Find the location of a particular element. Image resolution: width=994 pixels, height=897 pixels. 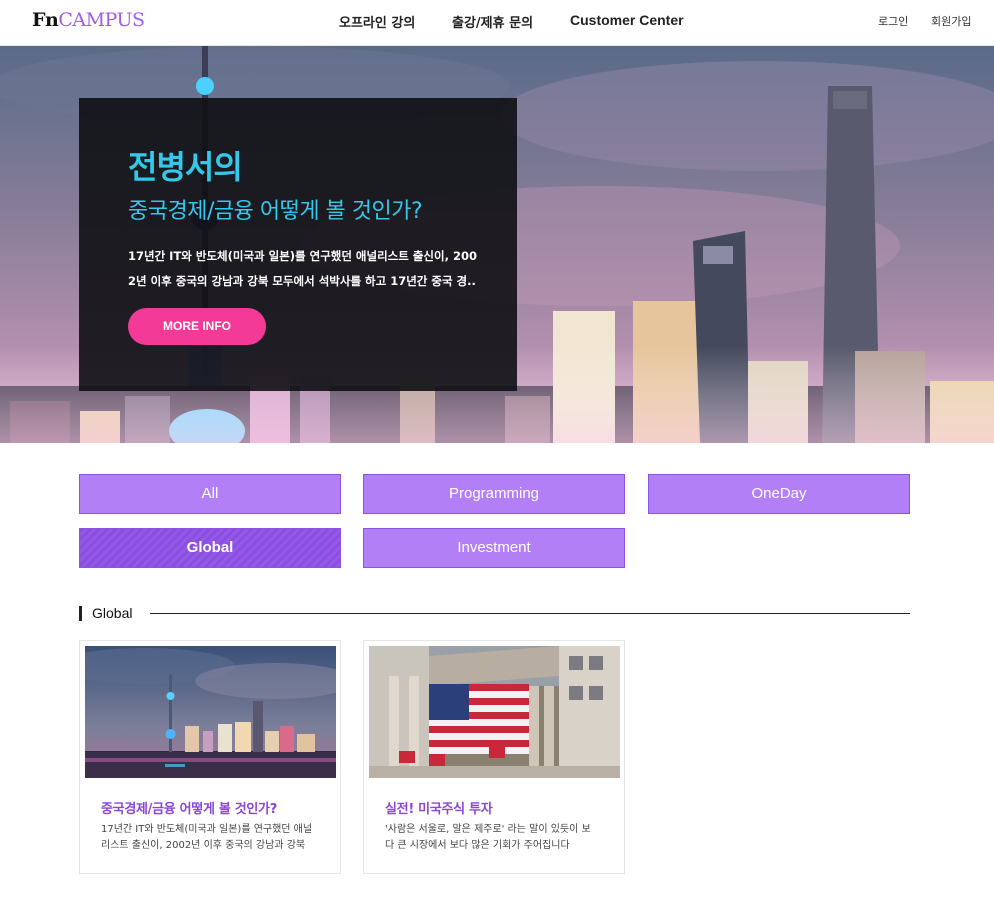

card-description-line1: '사람은 서울로, 말은 제주로' 라는 말이 있듯이 보 is located at coordinates (488, 829).